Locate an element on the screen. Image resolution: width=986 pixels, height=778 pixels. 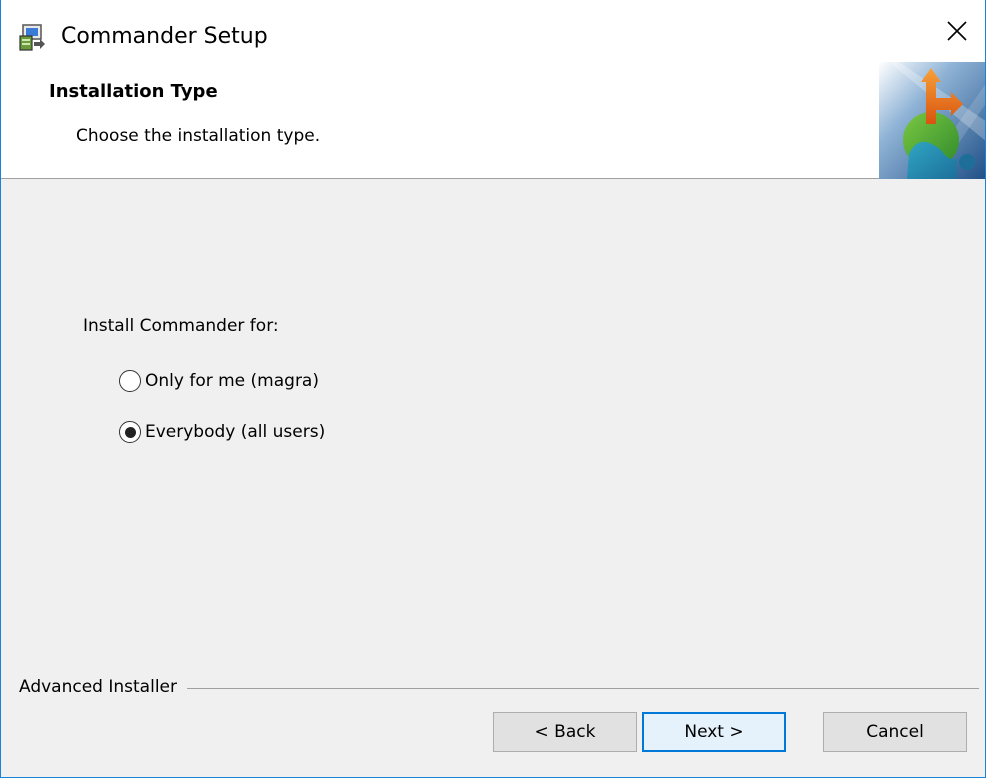
close-button is located at coordinates (956, 31).